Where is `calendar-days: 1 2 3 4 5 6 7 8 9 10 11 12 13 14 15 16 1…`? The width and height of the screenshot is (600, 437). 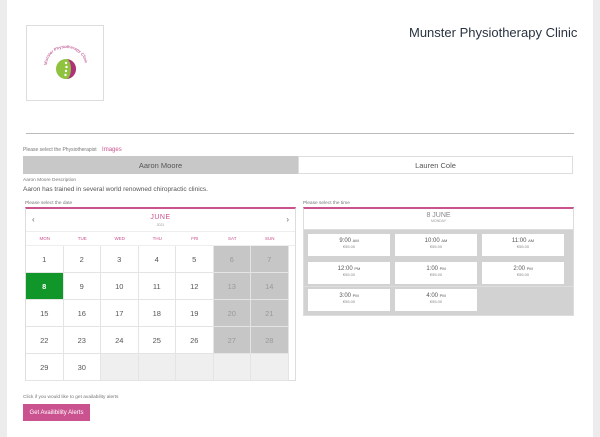 calendar-days: 1 2 3 4 5 6 7 8 9 10 11 12 13 14 15 16 1… is located at coordinates (160, 313).